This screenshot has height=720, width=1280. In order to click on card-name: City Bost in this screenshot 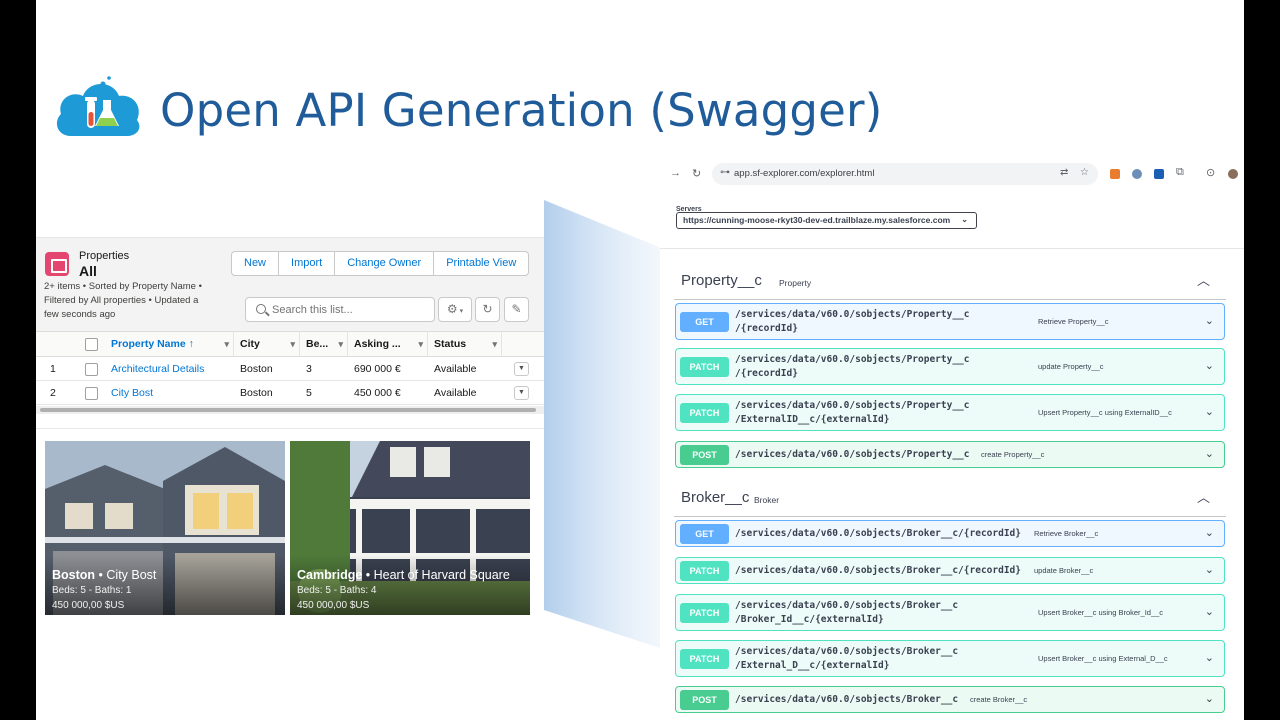, I will do `click(131, 575)`.